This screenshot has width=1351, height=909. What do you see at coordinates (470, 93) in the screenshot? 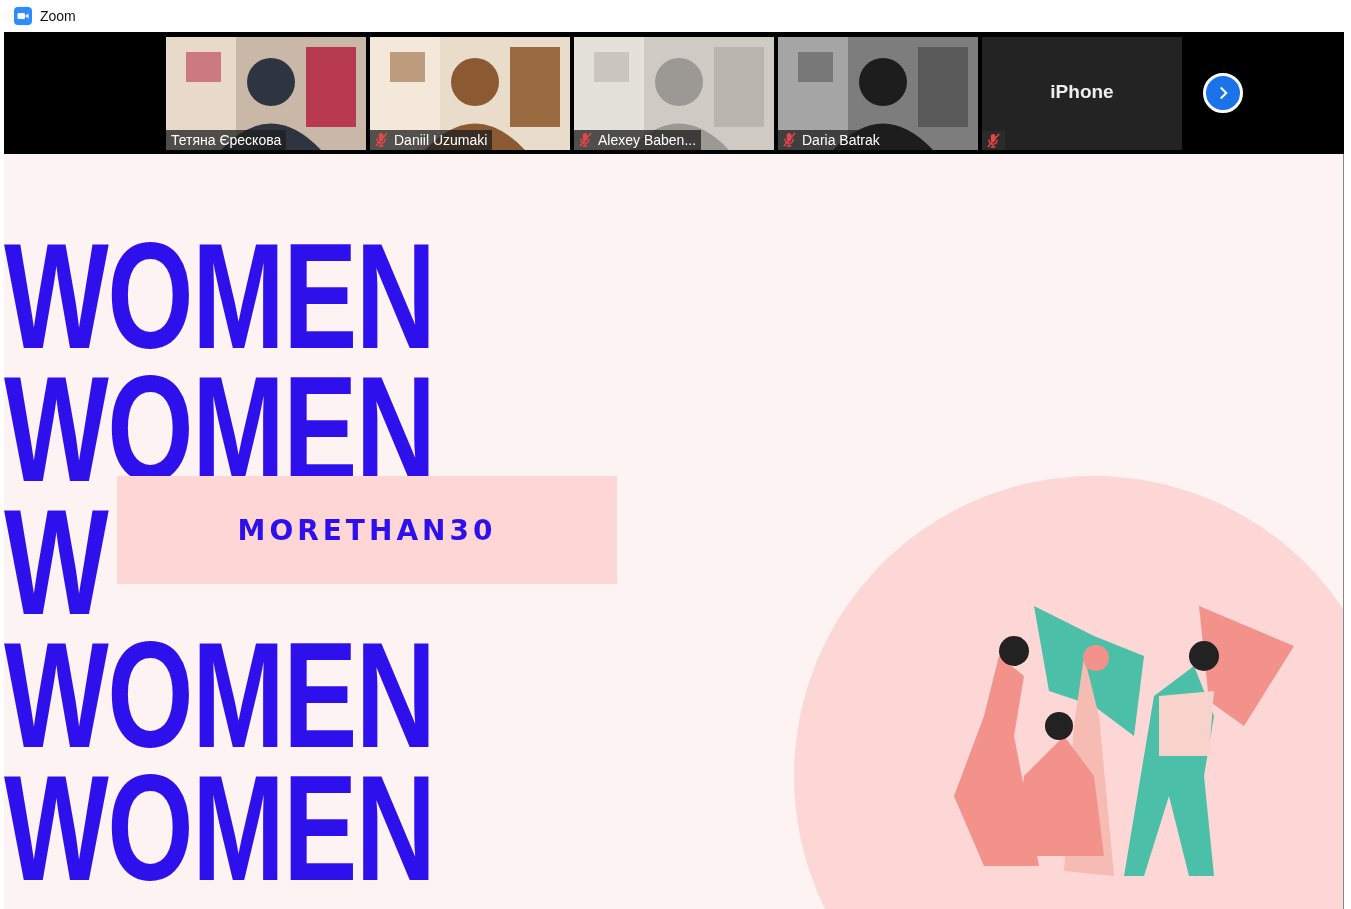
I see `video-tile: Daniil Uzumaki` at bounding box center [470, 93].